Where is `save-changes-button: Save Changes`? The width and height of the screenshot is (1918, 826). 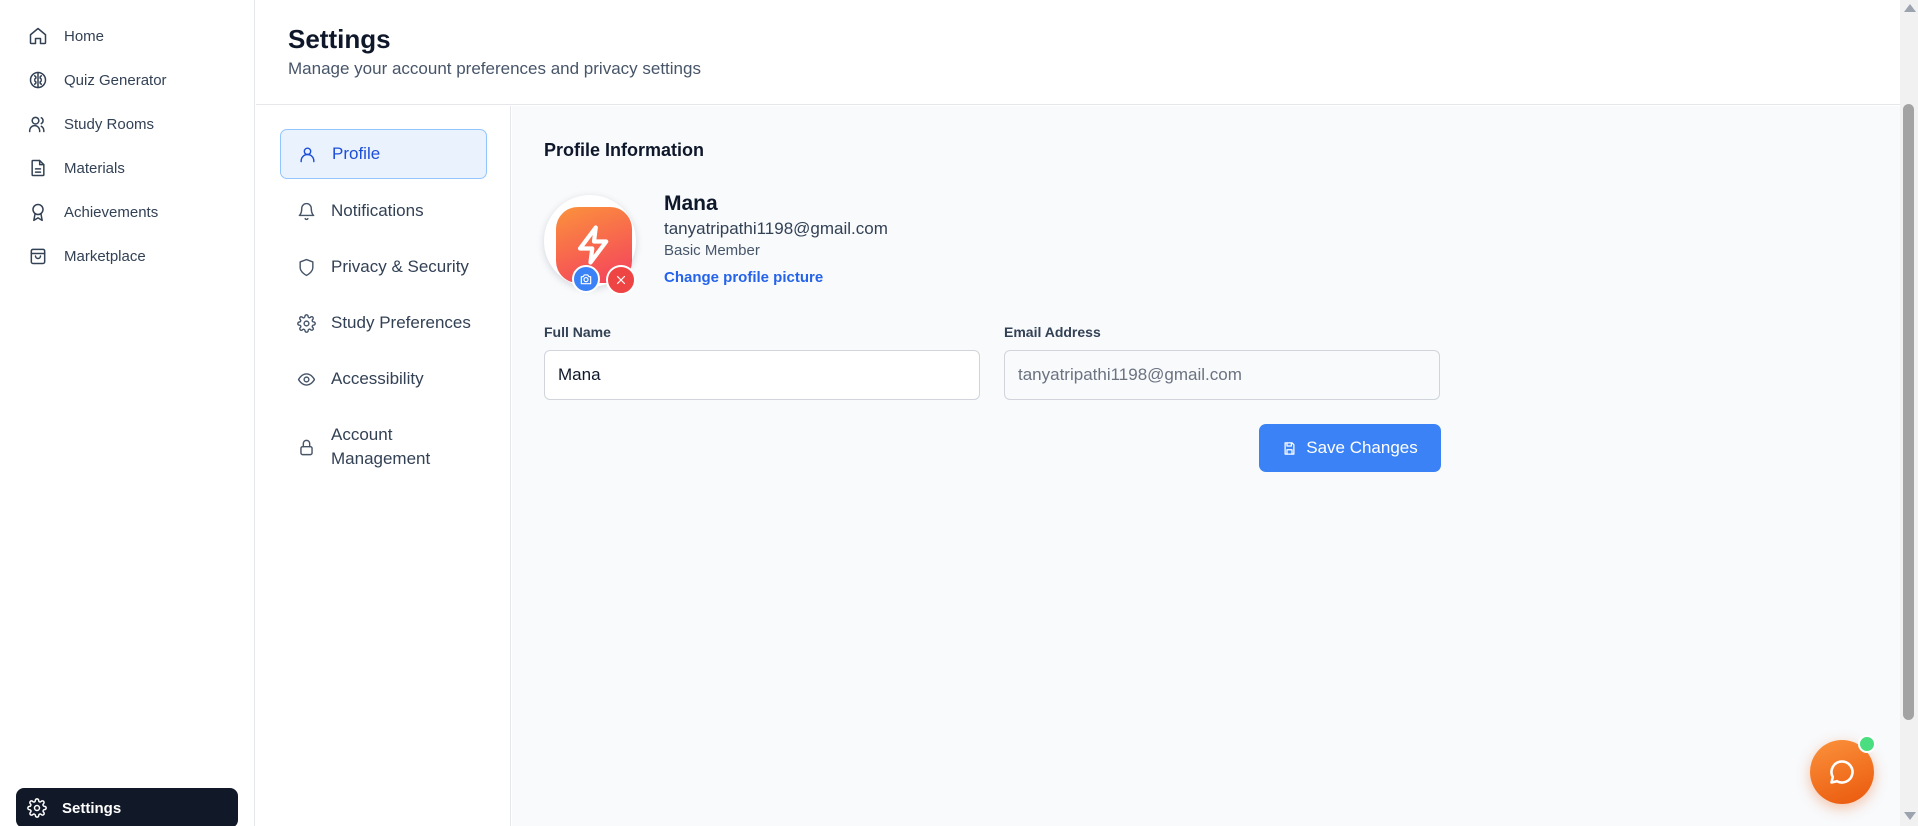 save-changes-button: Save Changes is located at coordinates (1350, 448).